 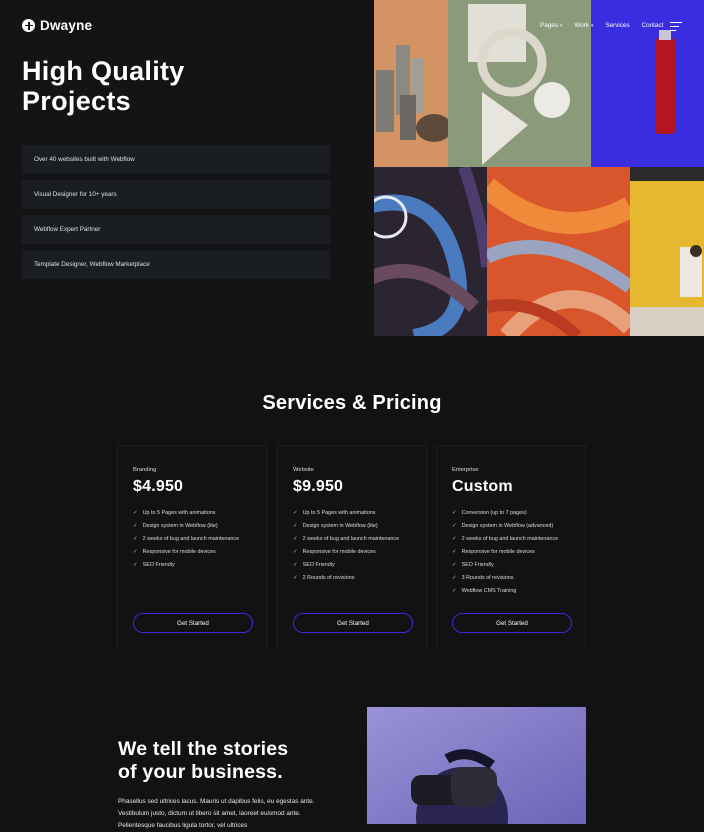 What do you see at coordinates (505, 527) in the screenshot?
I see `plan-feature: ✓ Design system in Webflow (advanced)` at bounding box center [505, 527].